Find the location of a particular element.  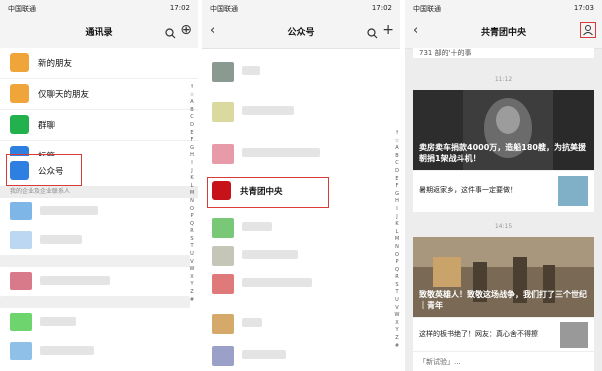

list-item-label: 仅聊天的朋友 is located at coordinates (64, 95).